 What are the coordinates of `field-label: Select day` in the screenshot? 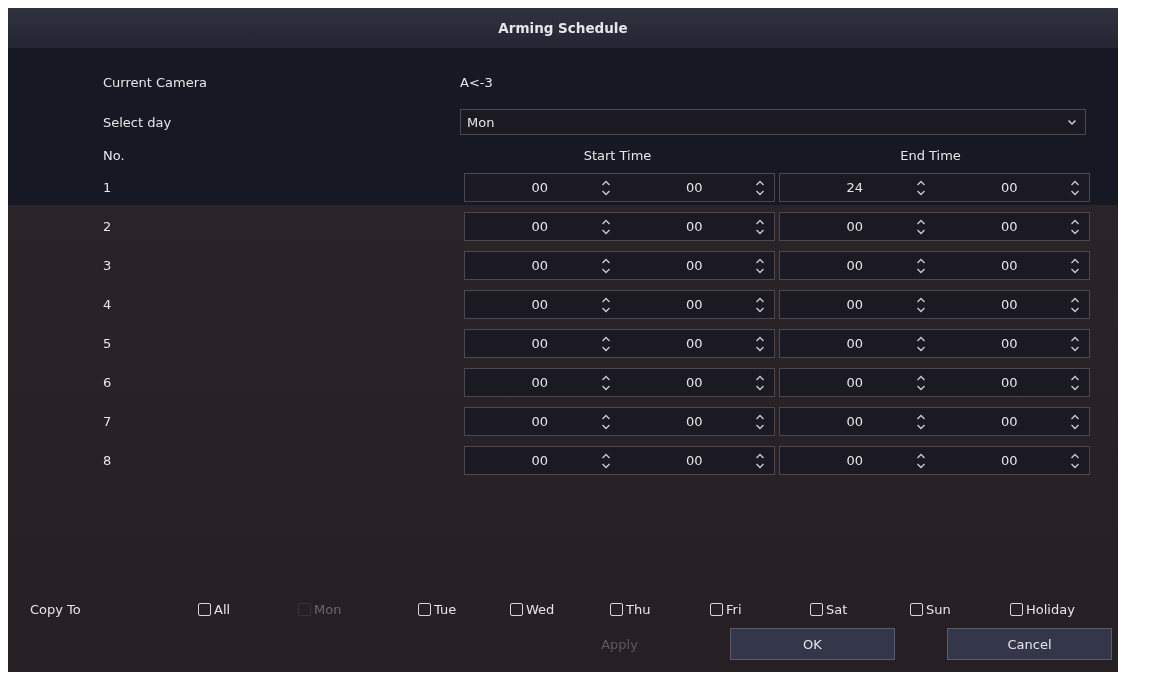 It's located at (138, 122).